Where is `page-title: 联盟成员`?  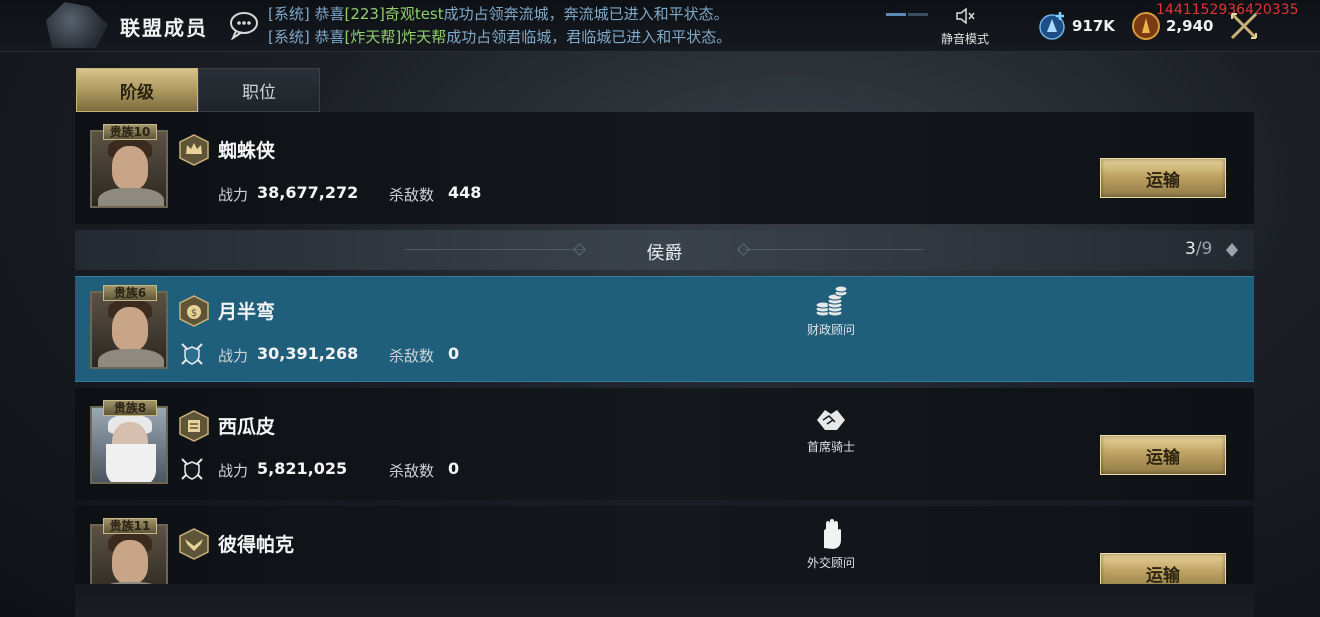
page-title: 联盟成员 is located at coordinates (164, 28).